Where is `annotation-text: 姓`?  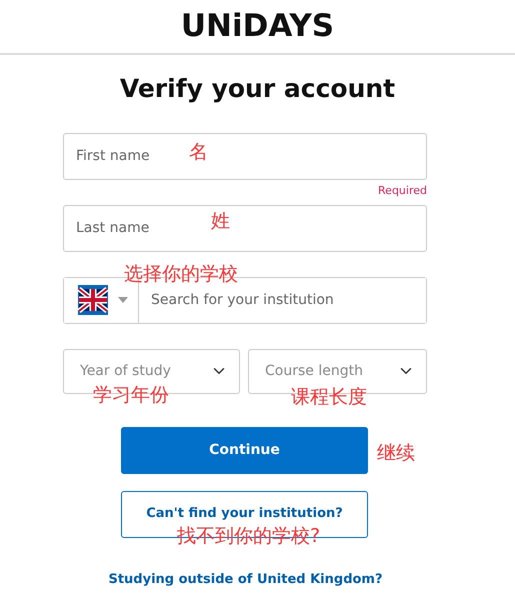
annotation-text: 姓 is located at coordinates (220, 221).